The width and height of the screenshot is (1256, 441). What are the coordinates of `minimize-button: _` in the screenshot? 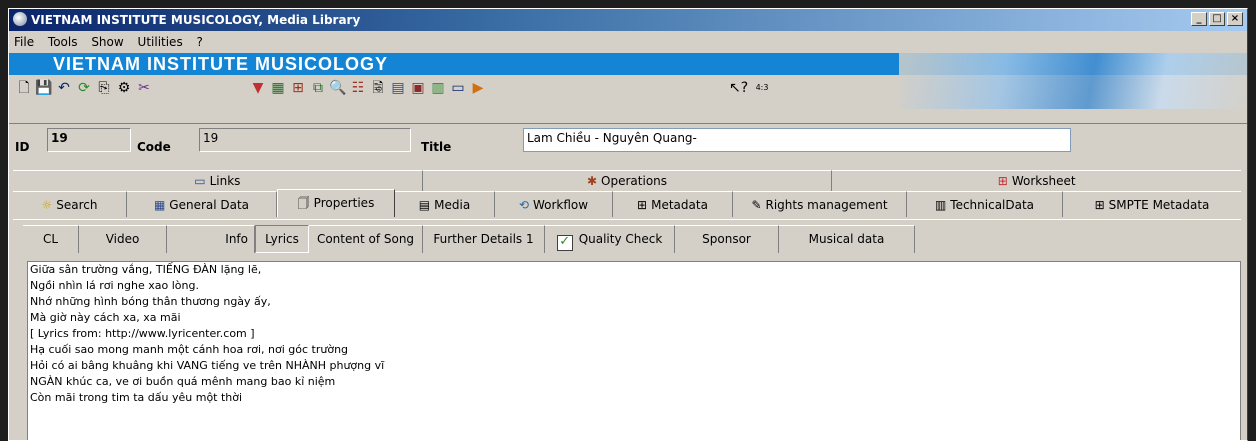 It's located at (1199, 19).